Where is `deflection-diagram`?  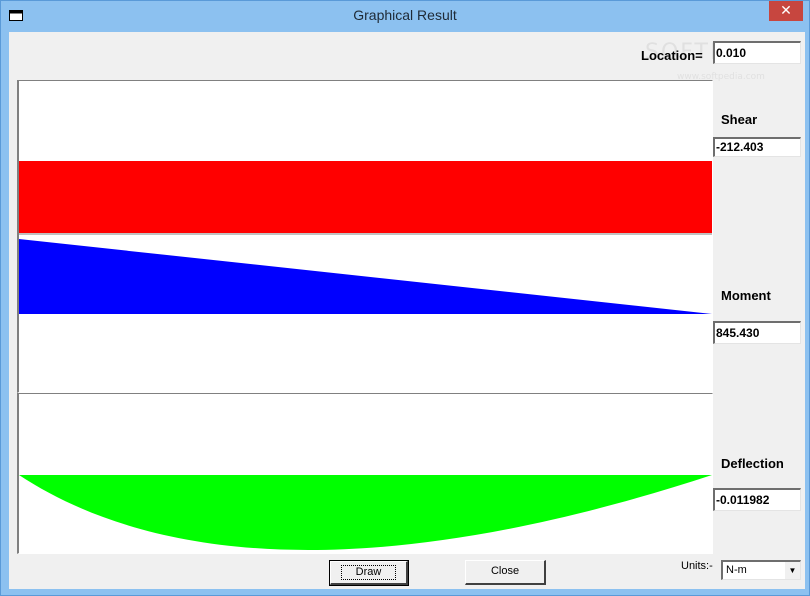 deflection-diagram is located at coordinates (365, 512).